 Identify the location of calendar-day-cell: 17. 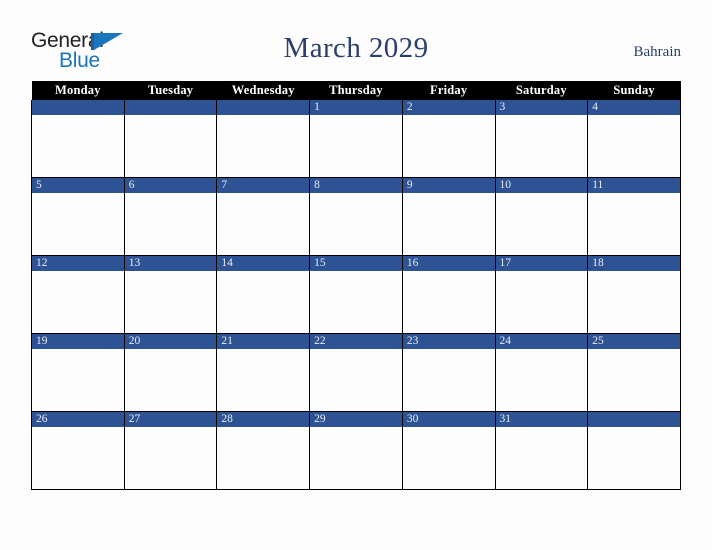
(541, 294).